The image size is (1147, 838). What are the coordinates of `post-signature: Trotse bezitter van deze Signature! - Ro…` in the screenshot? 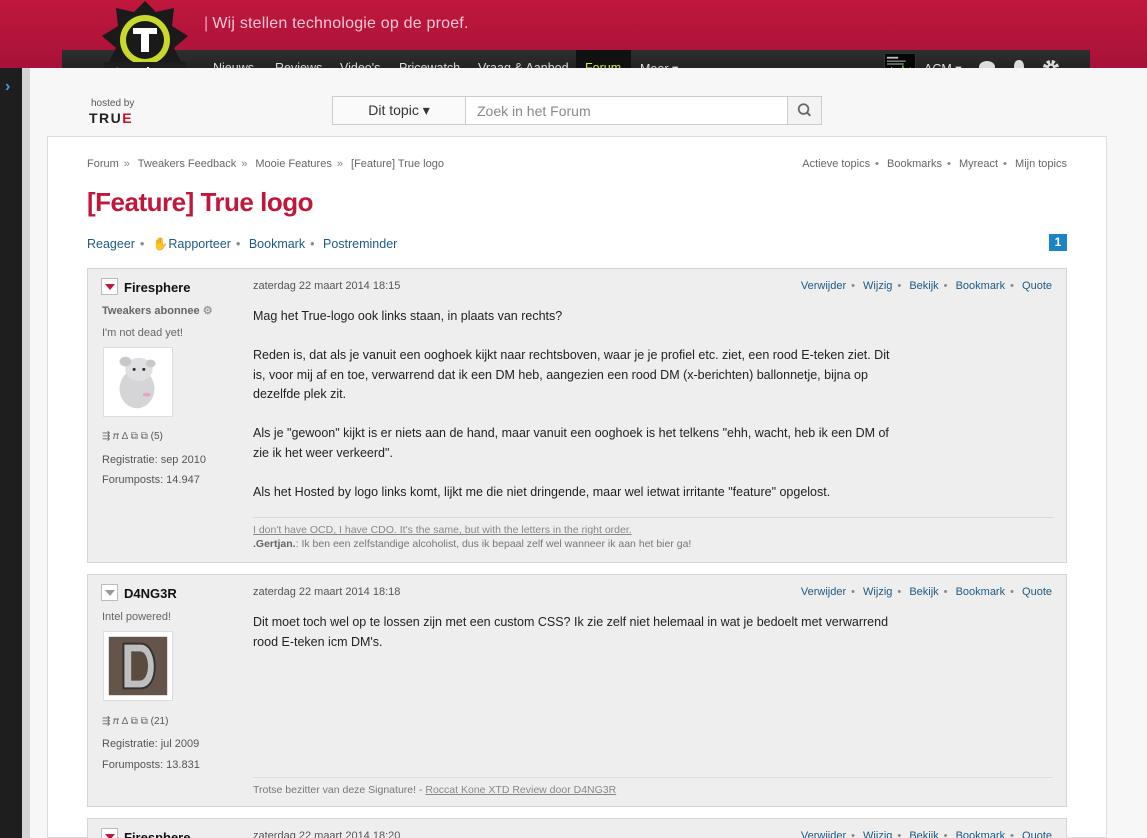 It's located at (653, 787).